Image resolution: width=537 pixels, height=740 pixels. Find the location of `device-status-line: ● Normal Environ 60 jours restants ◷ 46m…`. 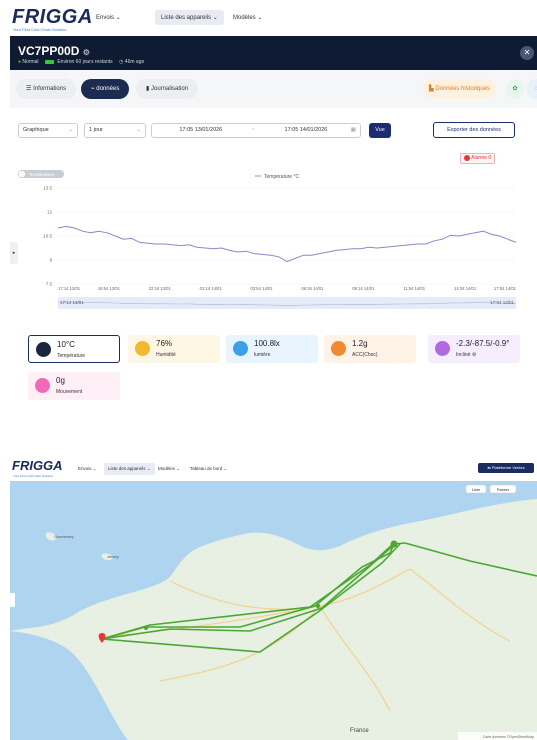

device-status-line: ● Normal Environ 60 jours restants ◷ 46m… is located at coordinates (81, 62).